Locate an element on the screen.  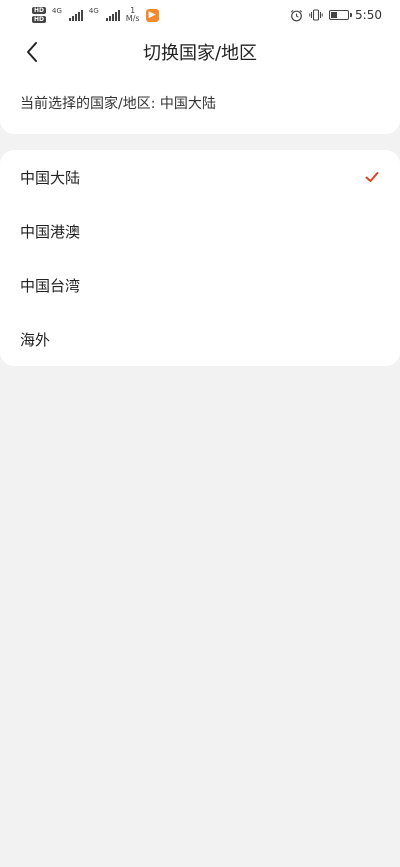
status-time: 5:50 is located at coordinates (368, 15).